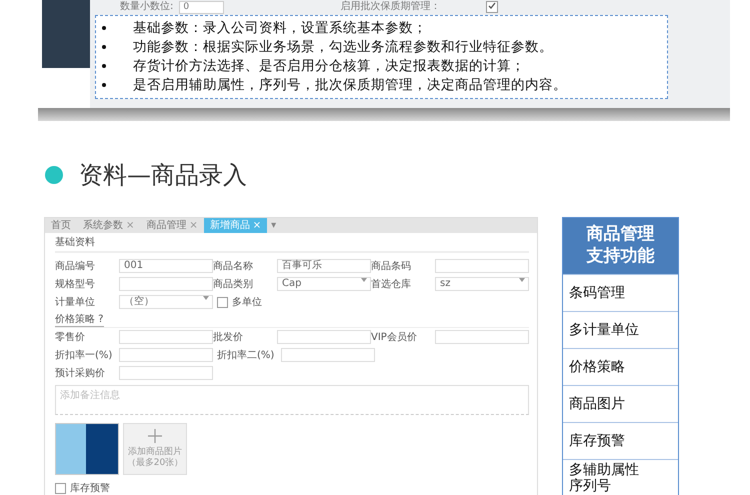  Describe the element at coordinates (108, 225) in the screenshot. I see `tab: 系统参数 ×` at that location.